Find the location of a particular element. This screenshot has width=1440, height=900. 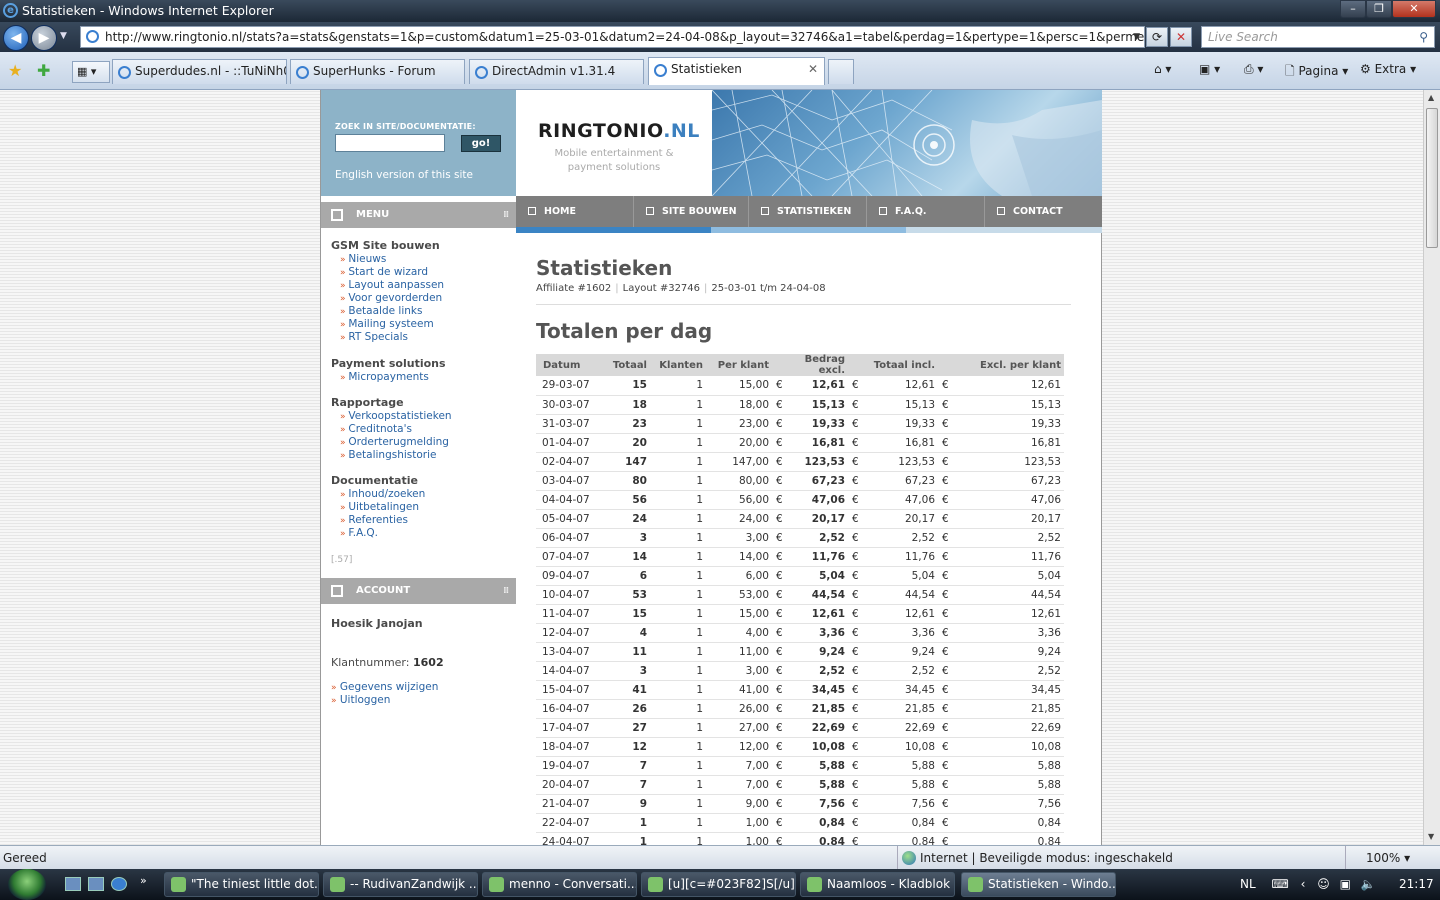

show-desktop-icon is located at coordinates (73, 884).